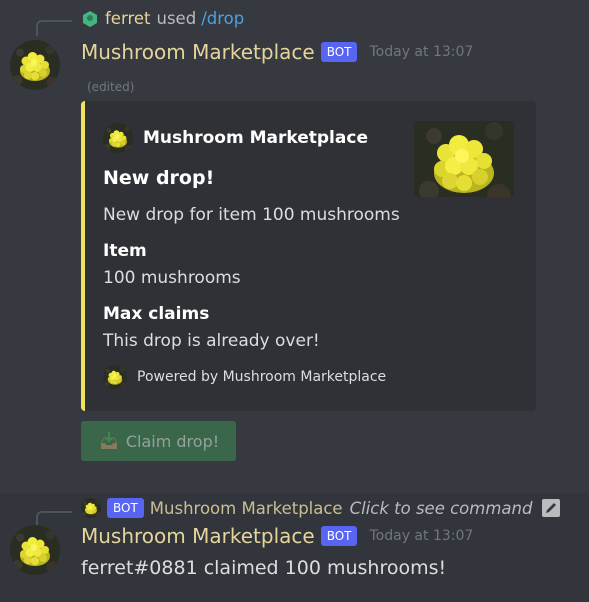 Image resolution: width=589 pixels, height=602 pixels. What do you see at coordinates (551, 508) in the screenshot?
I see `command-icon` at bounding box center [551, 508].